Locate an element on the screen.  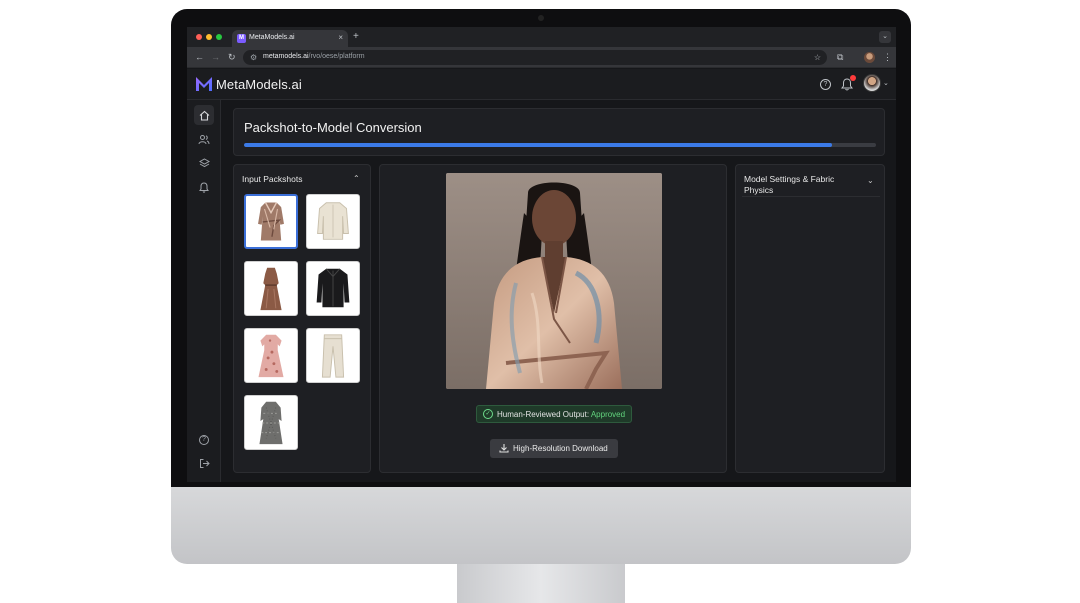
sidebar-item-users is located at coordinates (204, 139).